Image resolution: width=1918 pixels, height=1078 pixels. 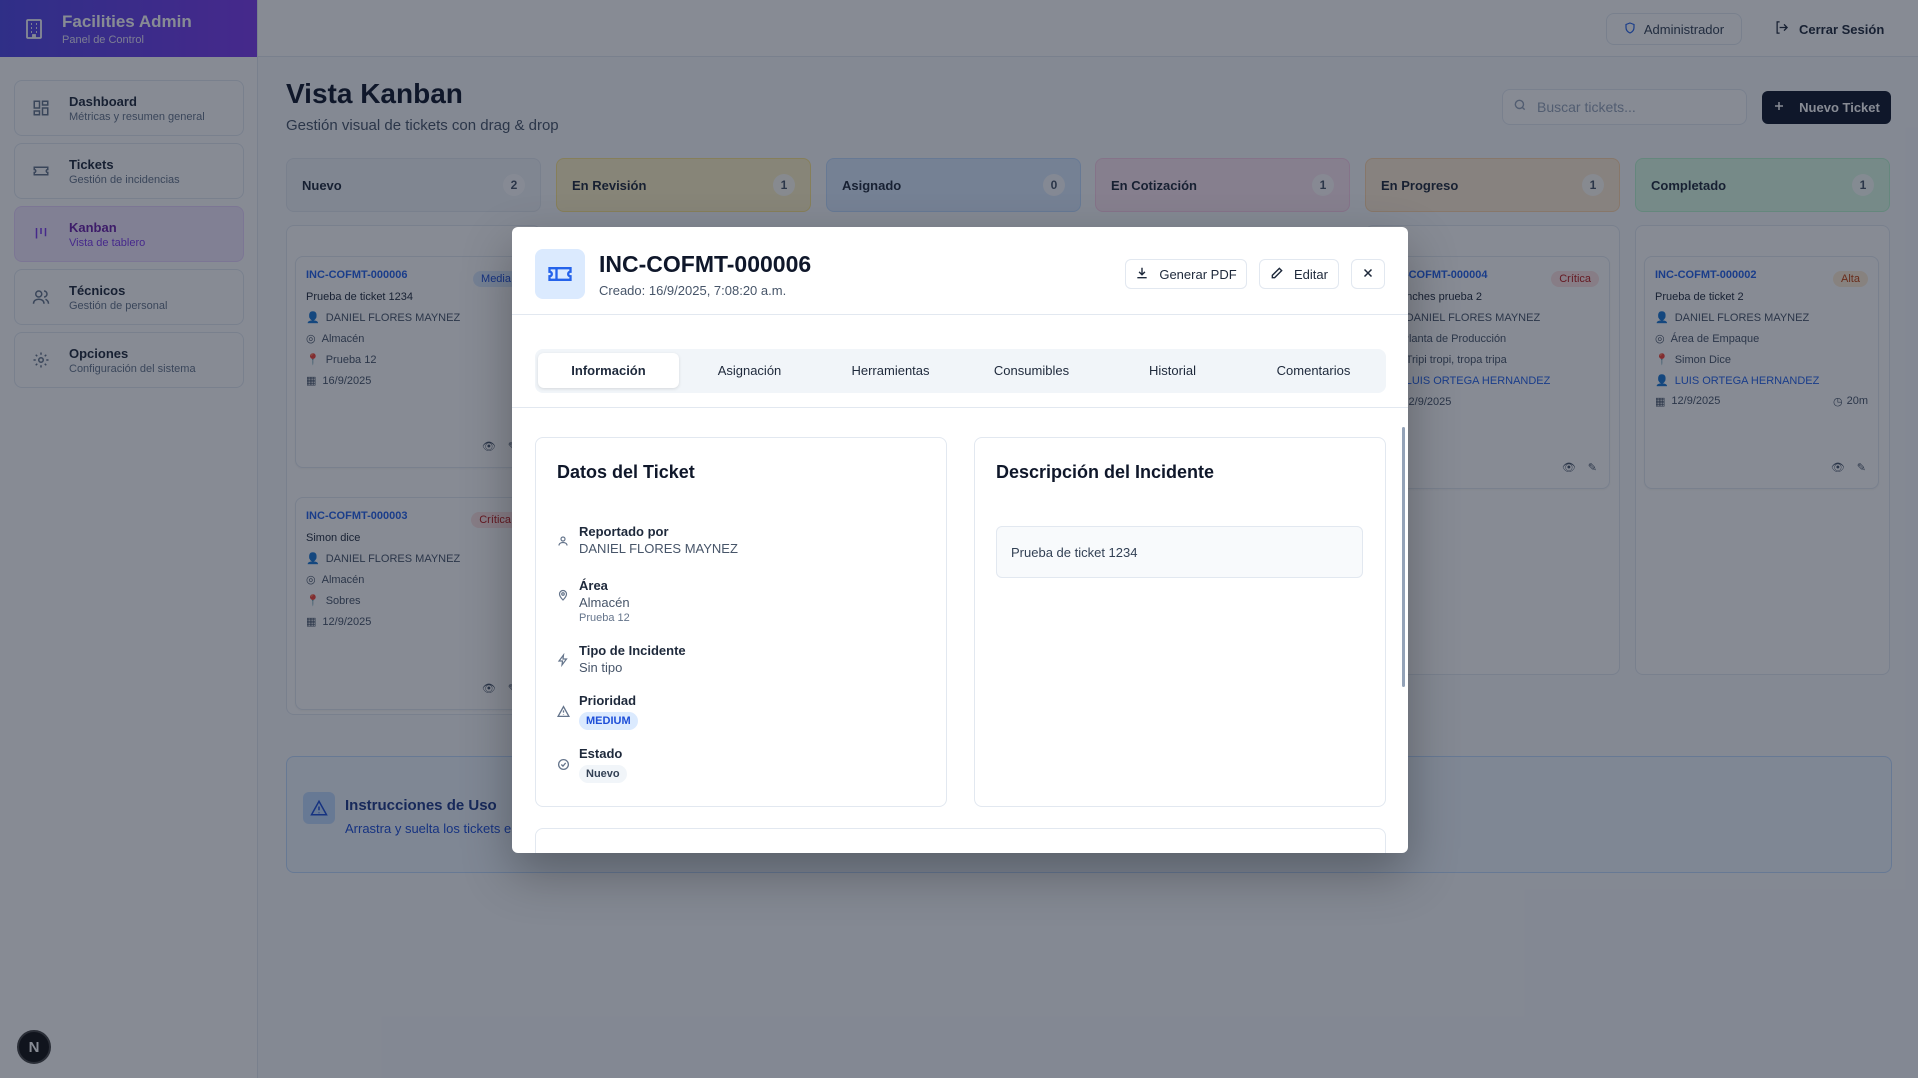 I want to click on generate-pdf-button: Generar PDF, so click(x=1186, y=274).